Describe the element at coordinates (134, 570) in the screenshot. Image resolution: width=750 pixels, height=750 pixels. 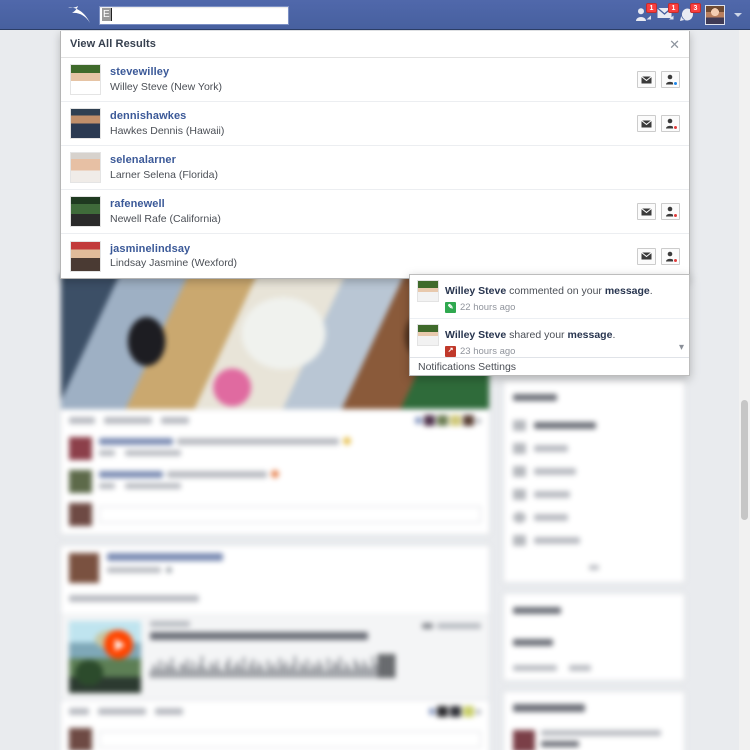
I see `post-timestamp` at that location.